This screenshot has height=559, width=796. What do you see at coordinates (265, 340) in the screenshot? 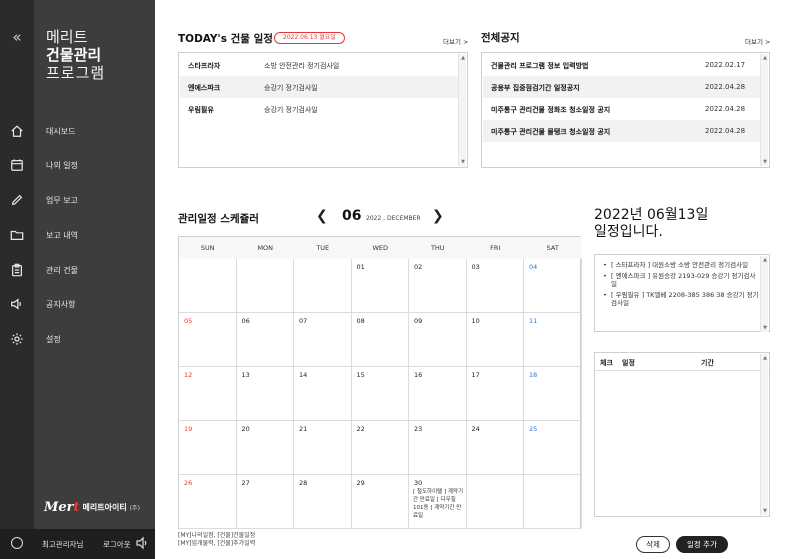
I see `calendar-day-cell: 06` at bounding box center [265, 340].